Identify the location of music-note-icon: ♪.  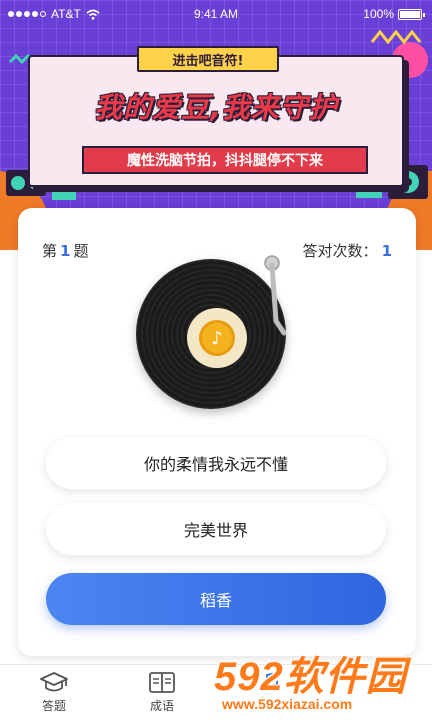
(217, 338).